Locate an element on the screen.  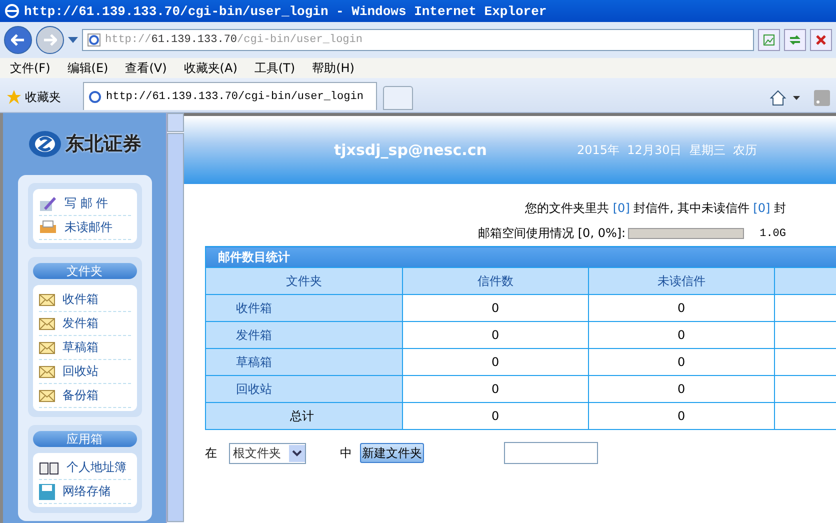
folder-cell: 收件箱 is located at coordinates (304, 308).